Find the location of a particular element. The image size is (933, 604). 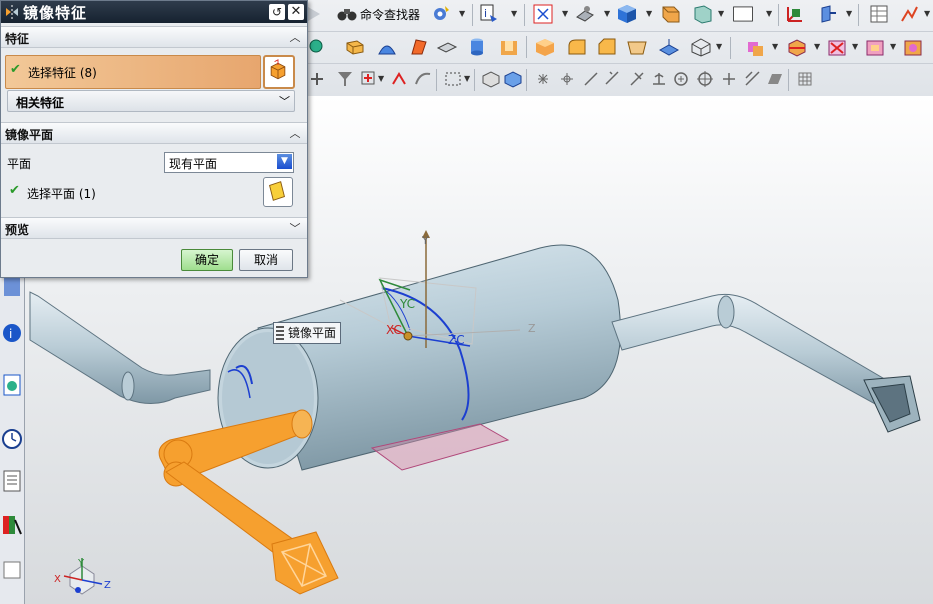

split-body-icon is located at coordinates (837, 47).